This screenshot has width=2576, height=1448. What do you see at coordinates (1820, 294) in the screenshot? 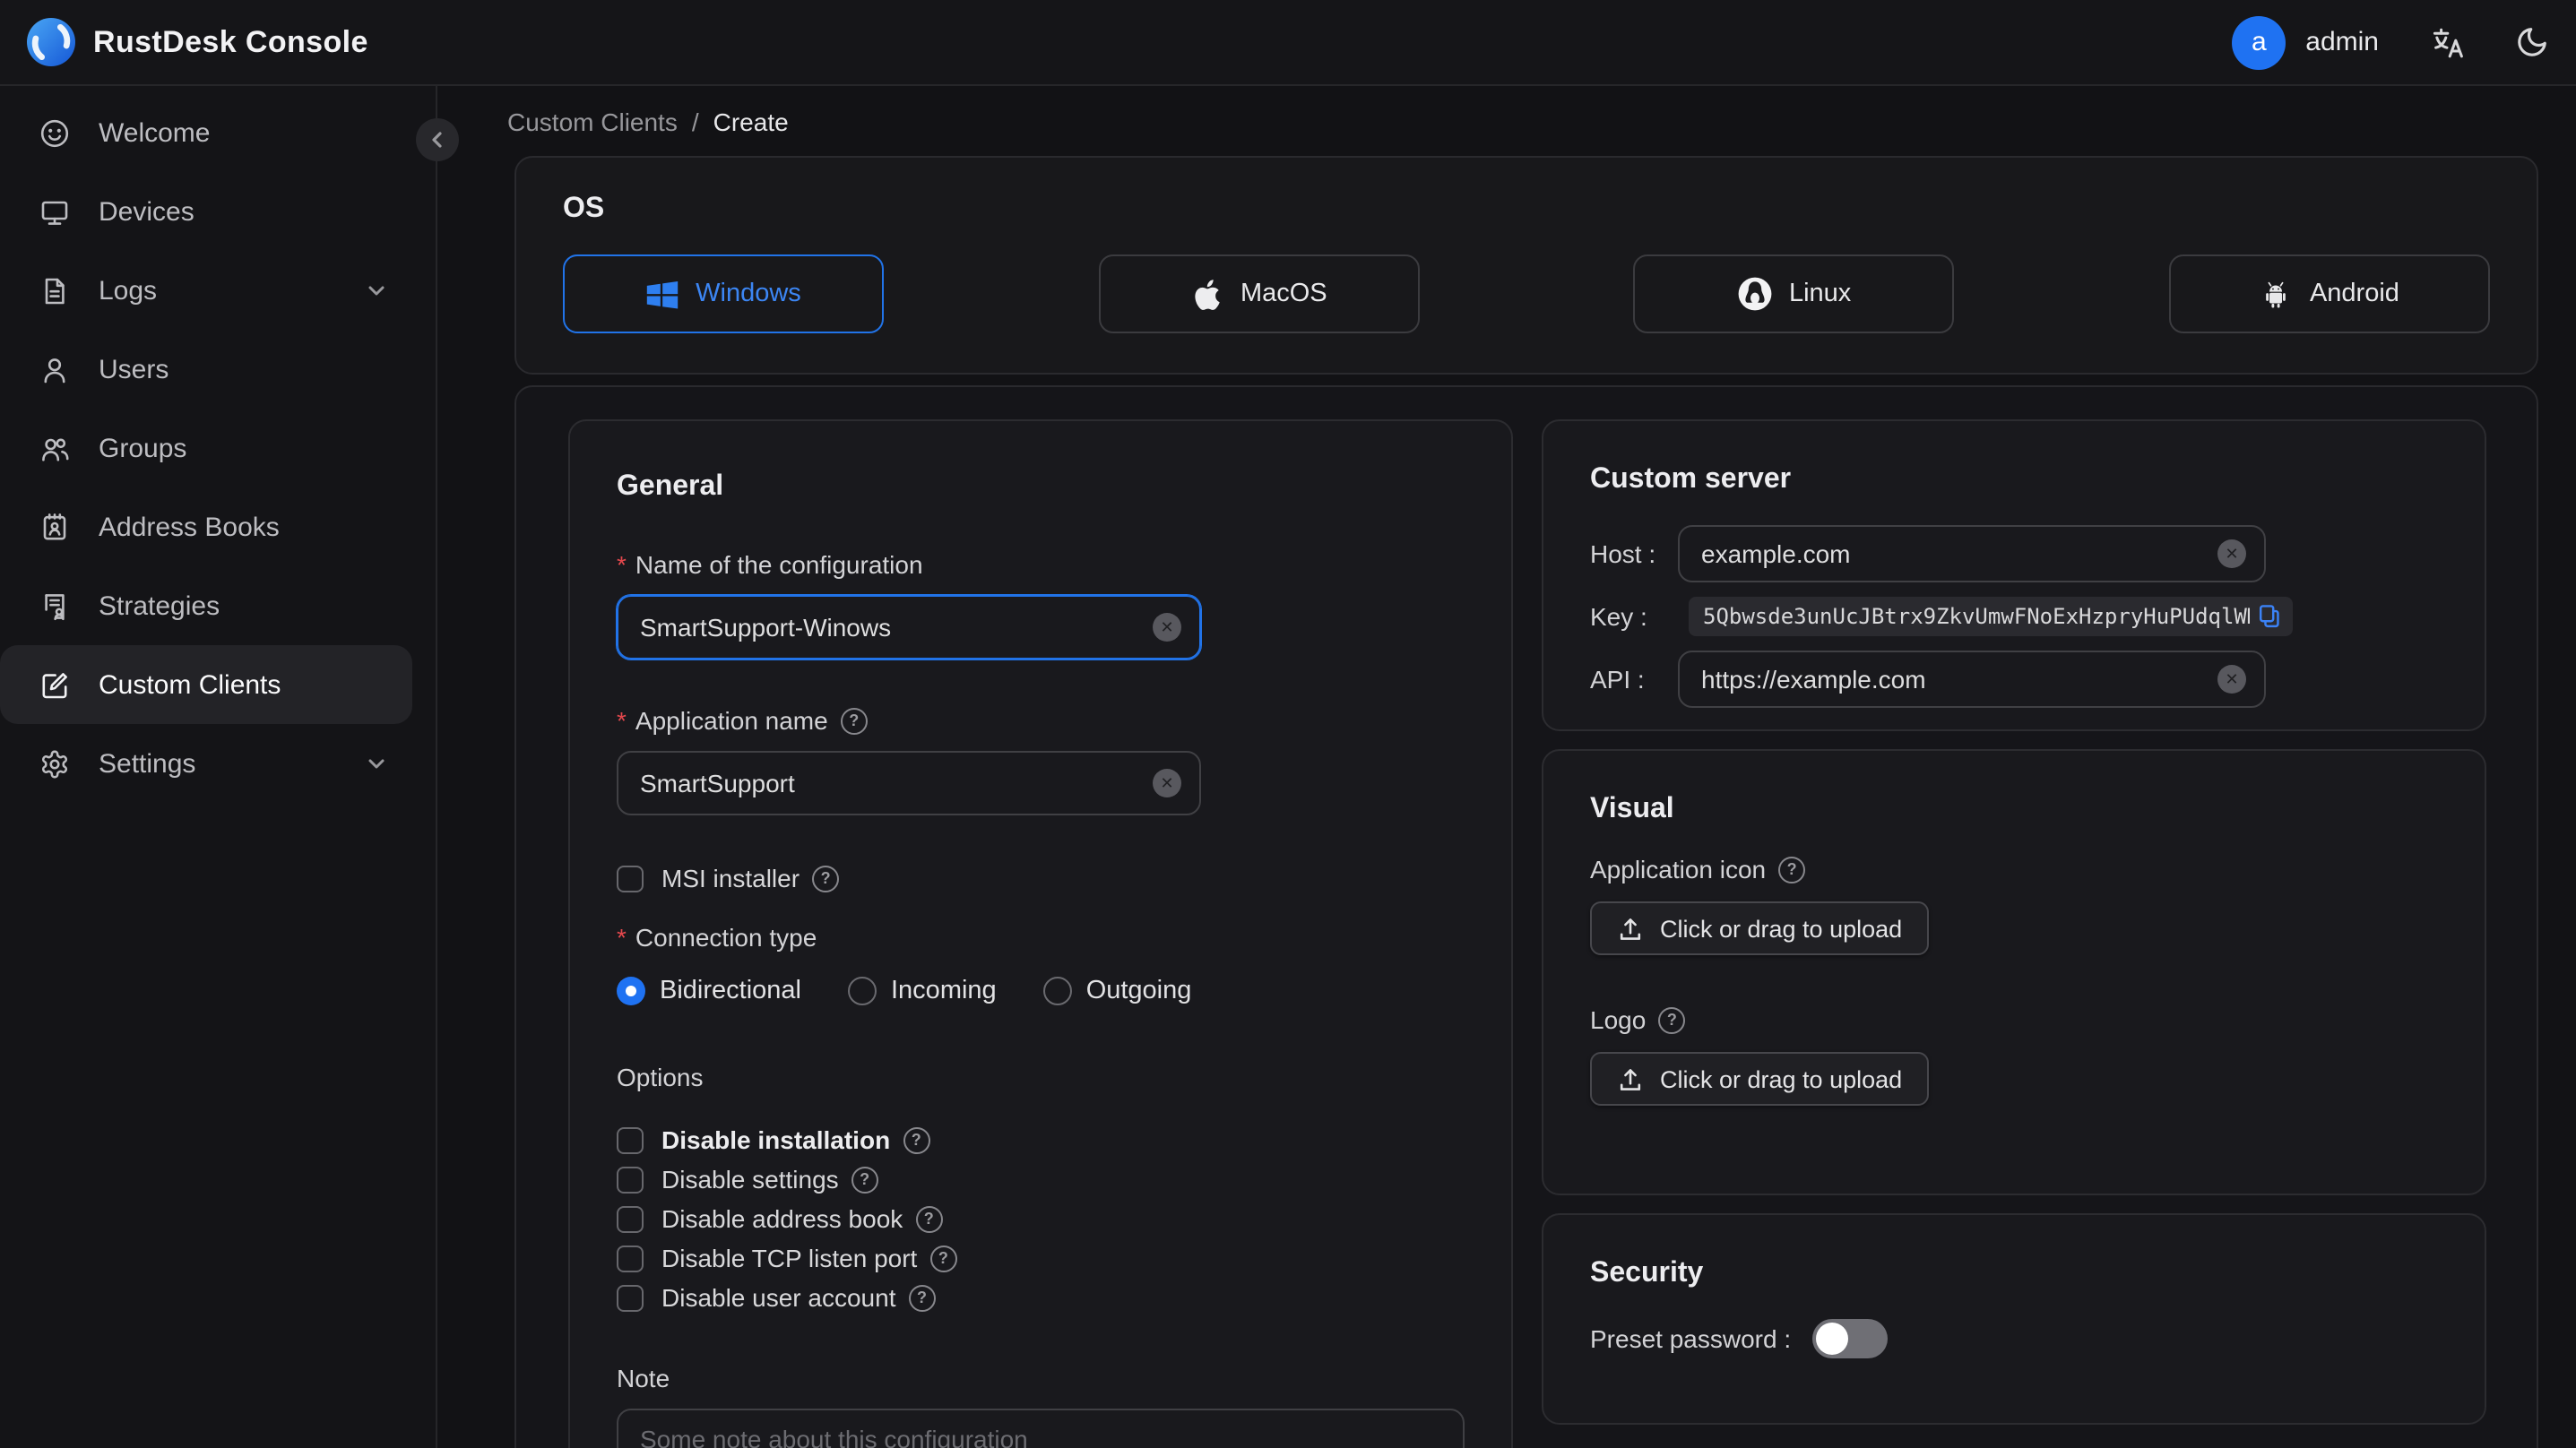
I see `os-button-label: Linux` at bounding box center [1820, 294].